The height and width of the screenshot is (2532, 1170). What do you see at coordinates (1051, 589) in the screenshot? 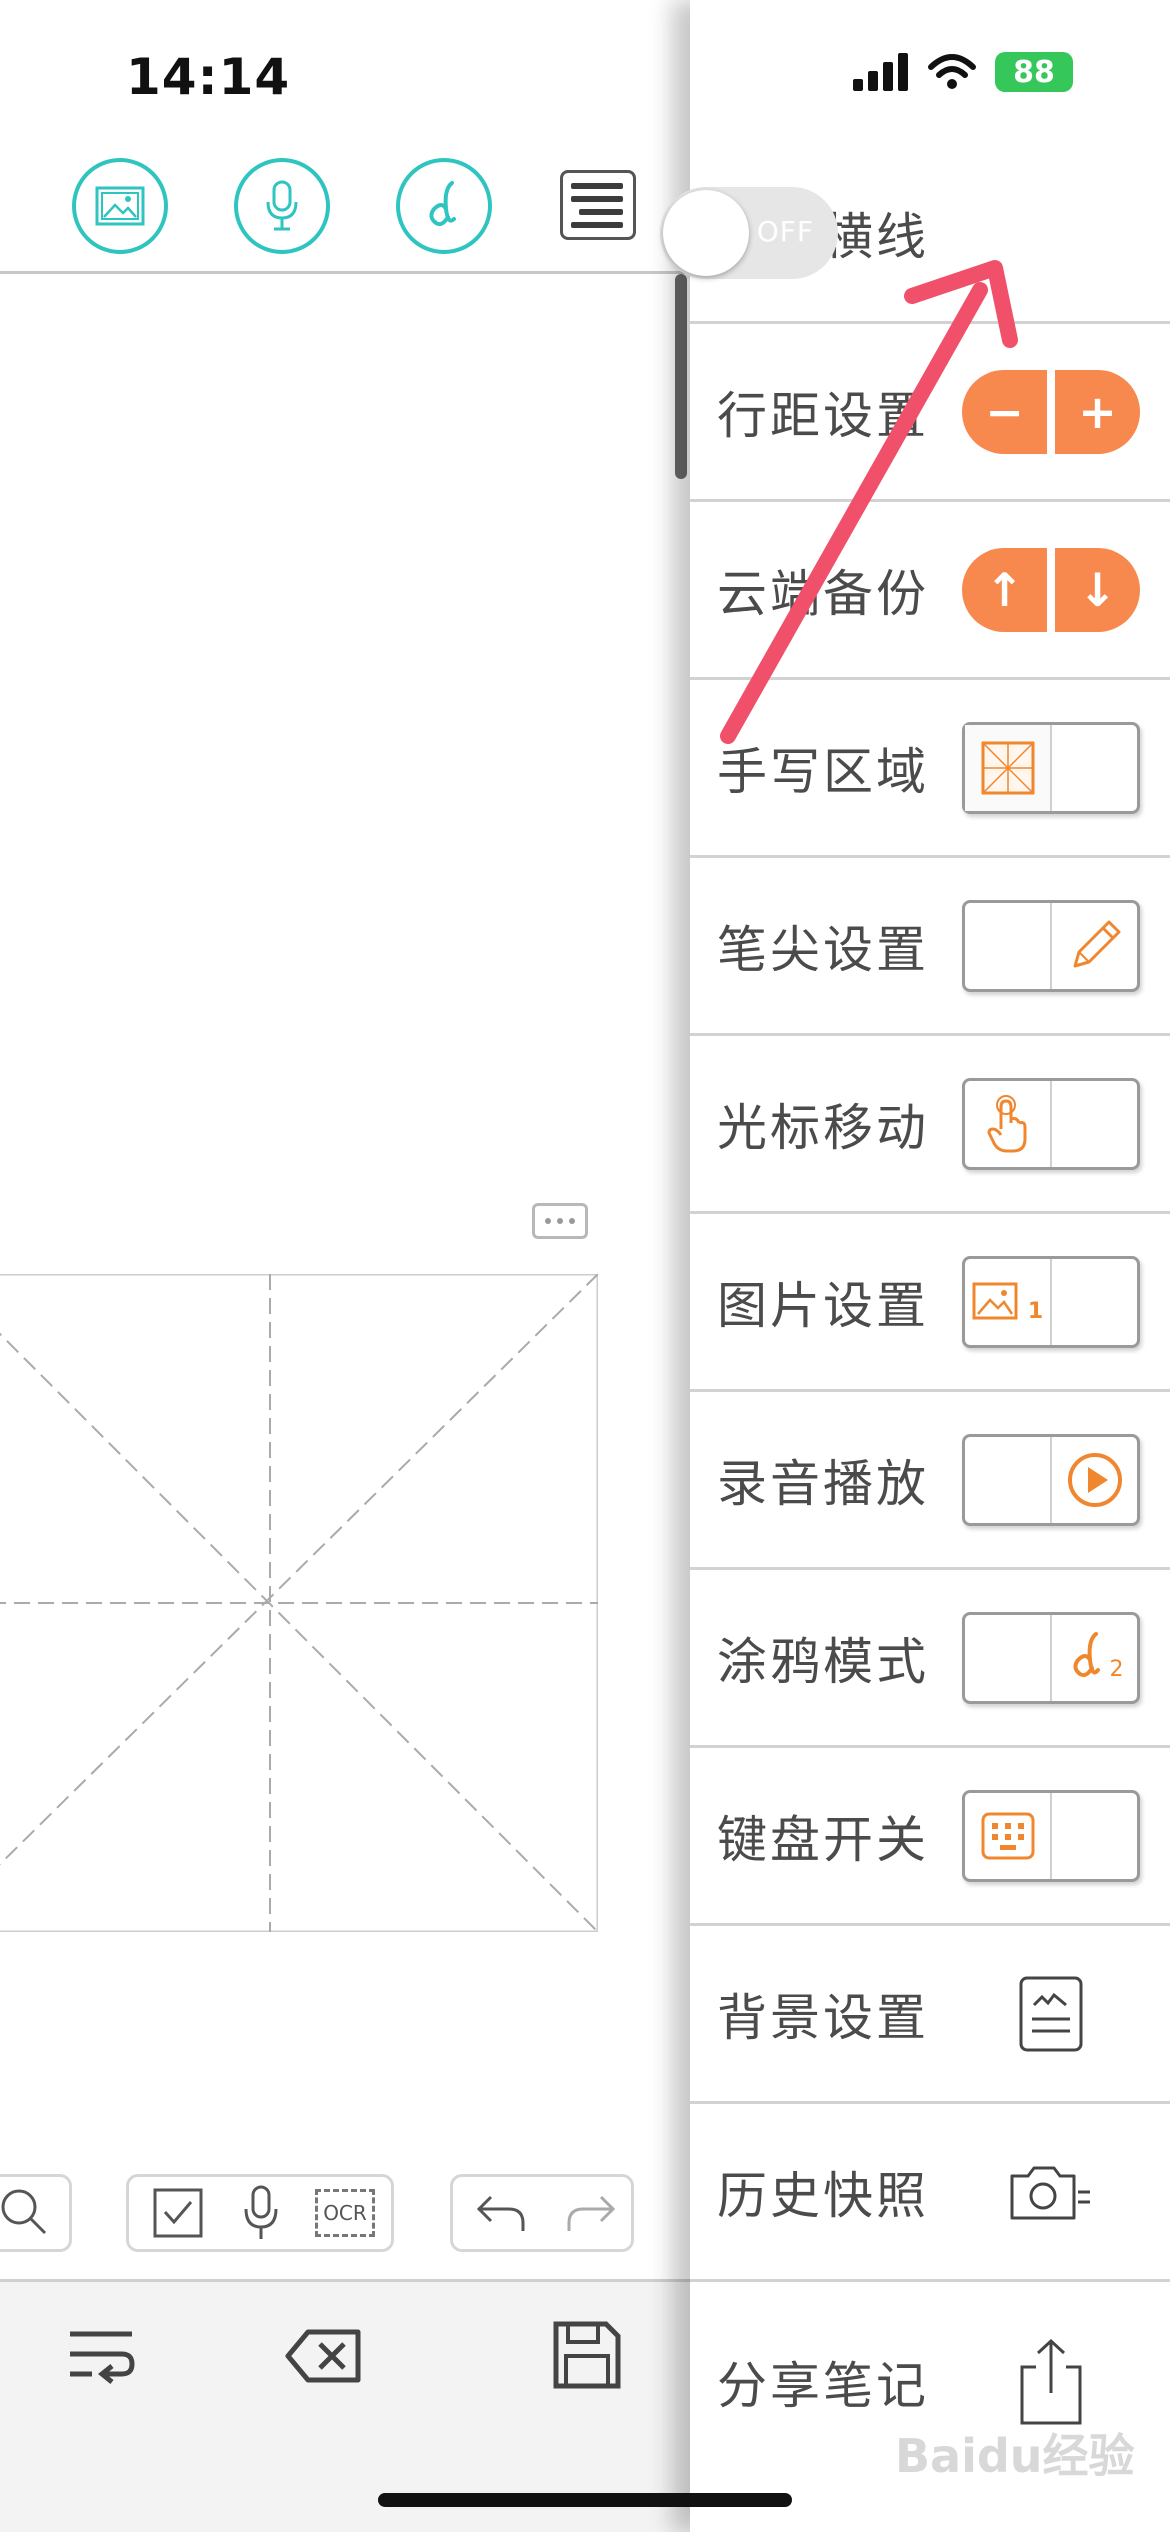
I see `cloud-backup-controls: ↑ ↓` at bounding box center [1051, 589].